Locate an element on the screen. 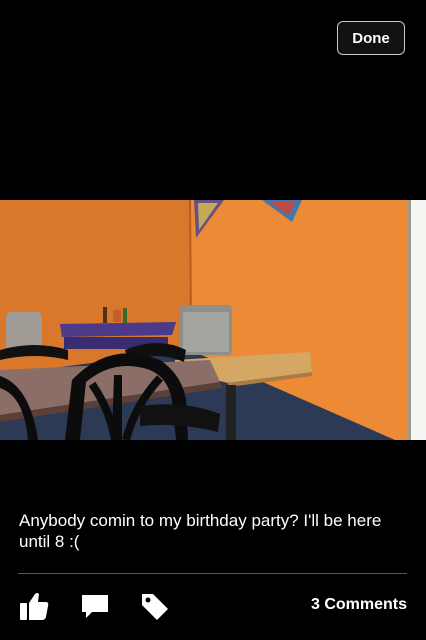 This screenshot has height=640, width=426. speech-bubble-icon is located at coordinates (95, 606).